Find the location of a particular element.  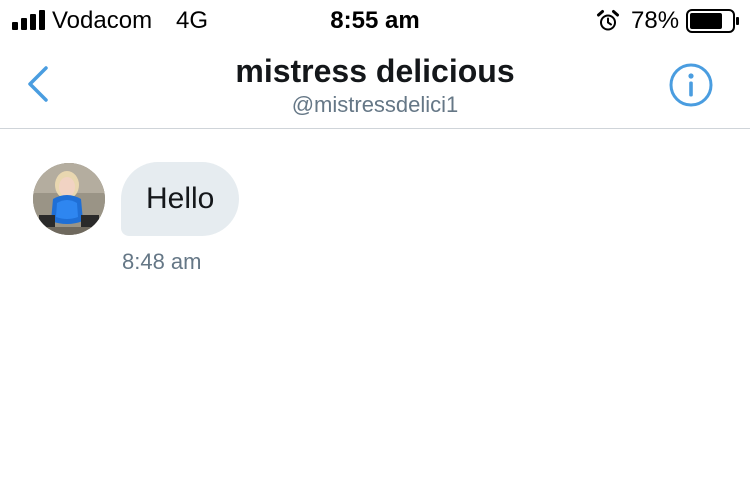

battery-icon is located at coordinates (712, 21).